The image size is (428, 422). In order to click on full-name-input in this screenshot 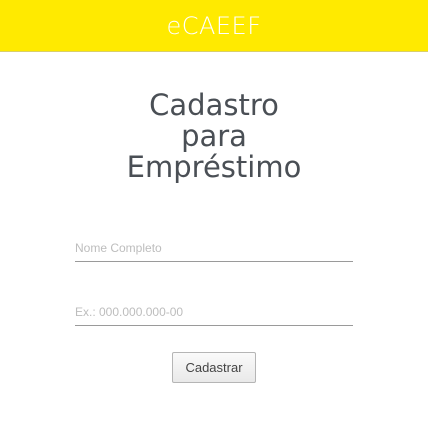, I will do `click(214, 248)`.